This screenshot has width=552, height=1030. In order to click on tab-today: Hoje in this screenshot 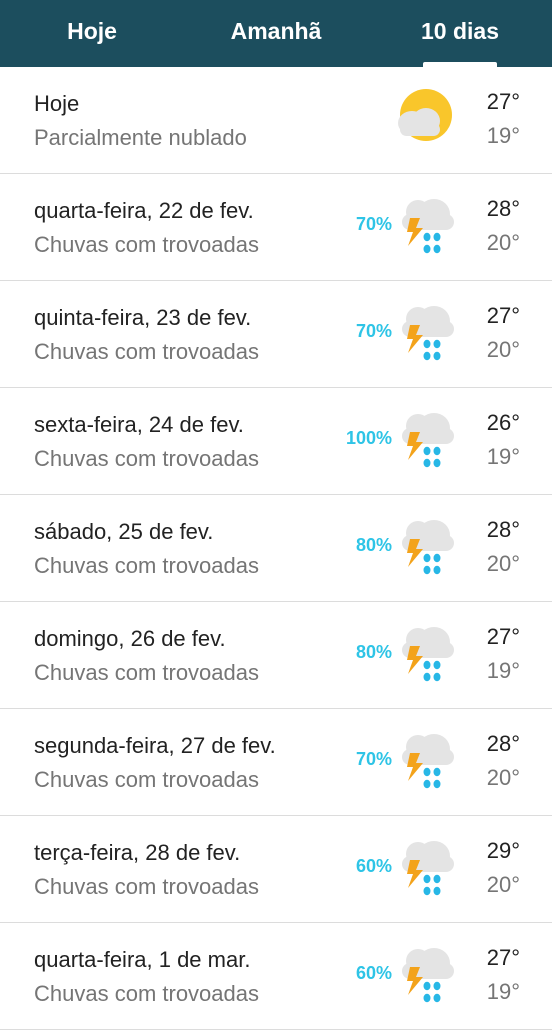, I will do `click(92, 33)`.